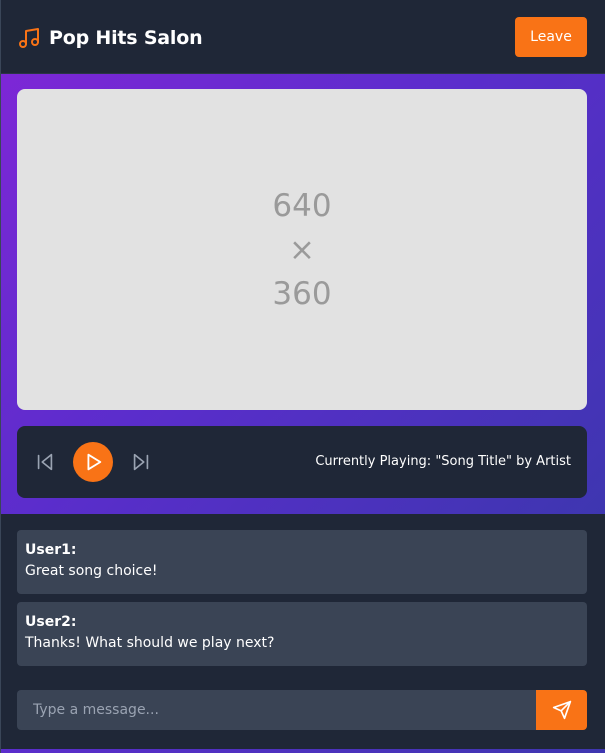 Image resolution: width=605 pixels, height=753 pixels. I want to click on chat-message: User2: Thanks! What should we play next?, so click(302, 634).